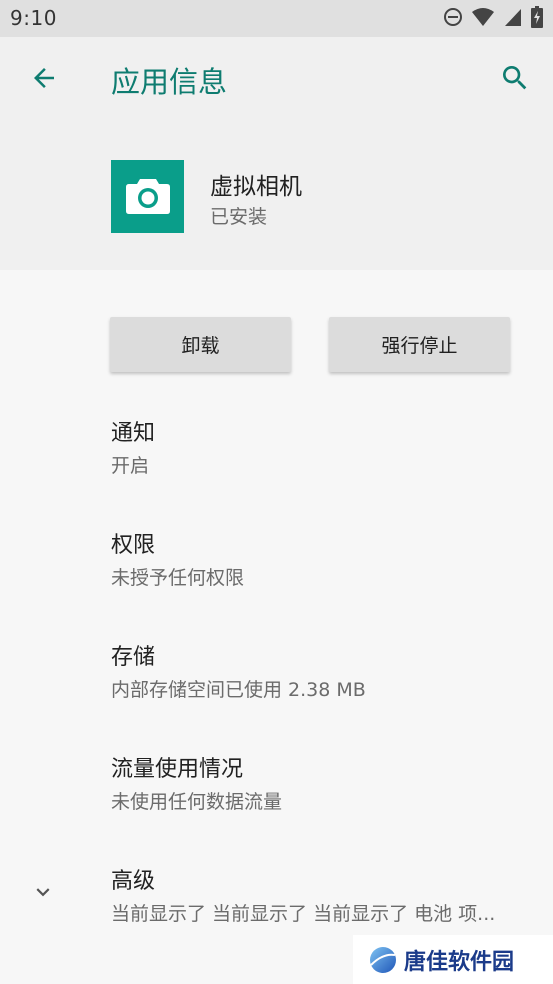 Image resolution: width=553 pixels, height=984 pixels. Describe the element at coordinates (459, 962) in the screenshot. I see `watermark-text: 唐佳软件园` at that location.